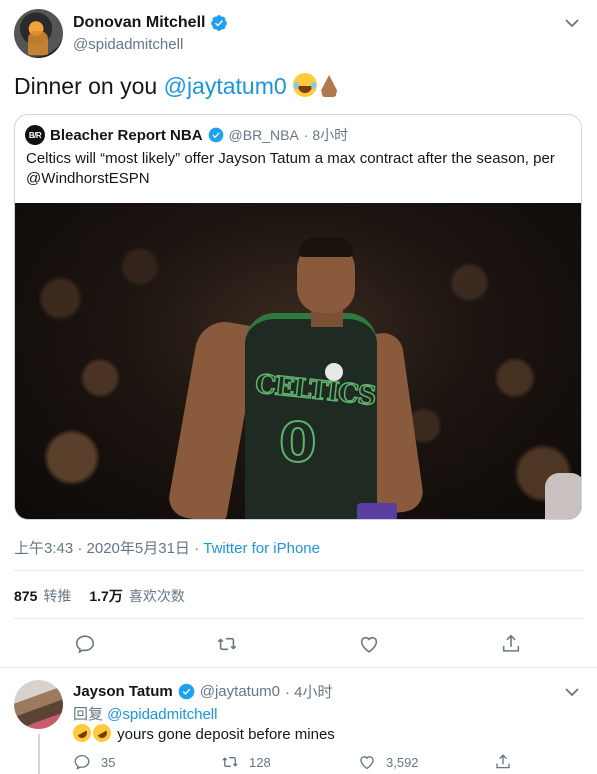 This screenshot has width=597, height=774. What do you see at coordinates (38, 33) in the screenshot?
I see `author-avatar` at bounding box center [38, 33].